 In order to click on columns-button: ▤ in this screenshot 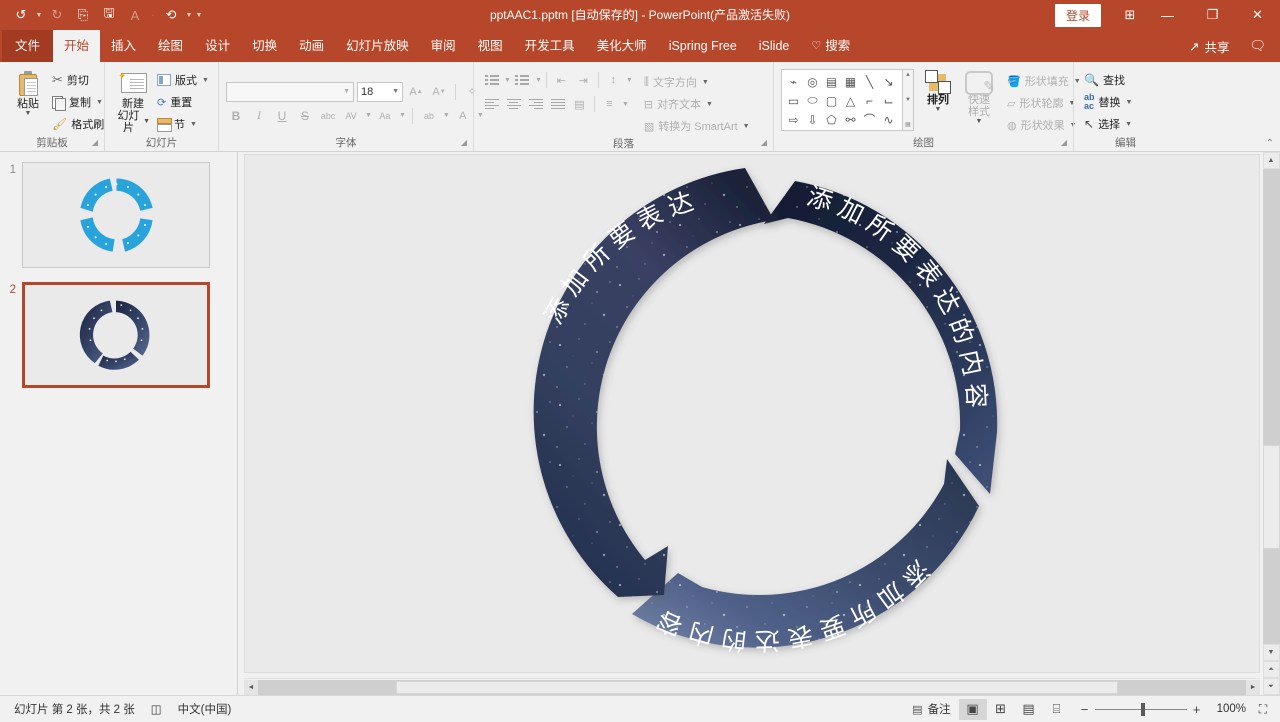, I will do `click(579, 104)`.